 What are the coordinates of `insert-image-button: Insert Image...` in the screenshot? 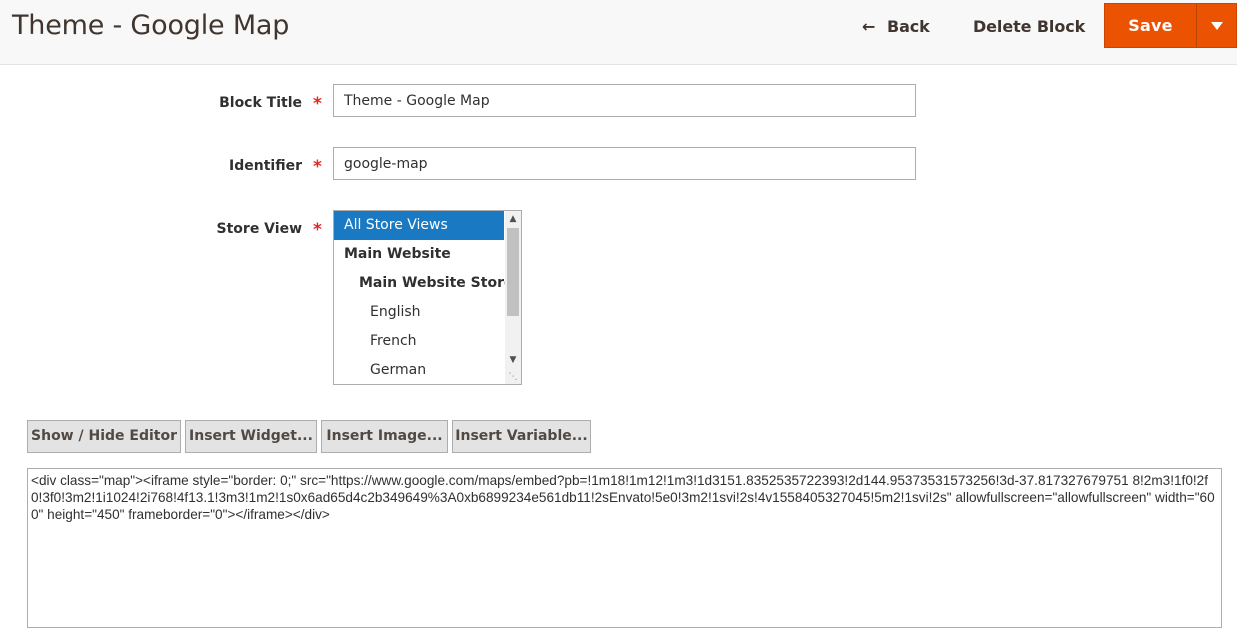 It's located at (384, 436).